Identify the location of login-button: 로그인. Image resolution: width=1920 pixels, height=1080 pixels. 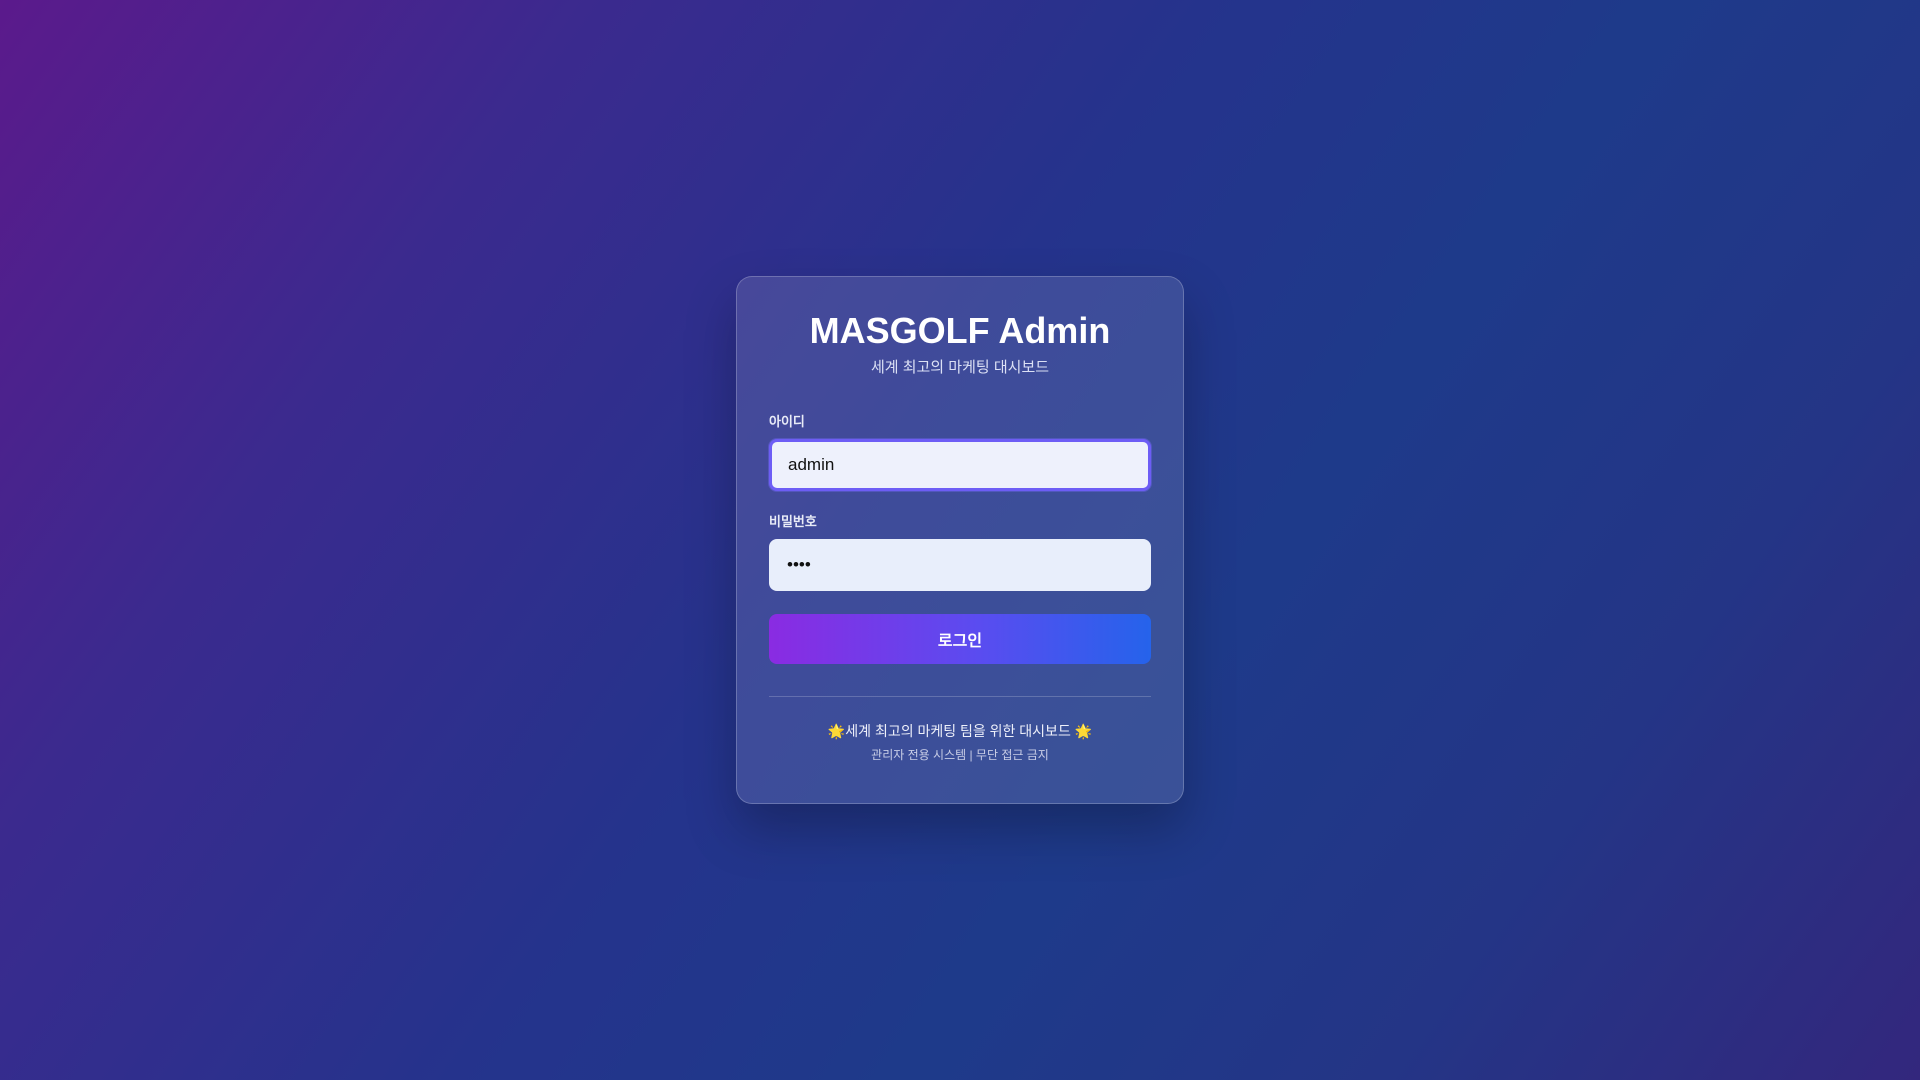
(960, 639).